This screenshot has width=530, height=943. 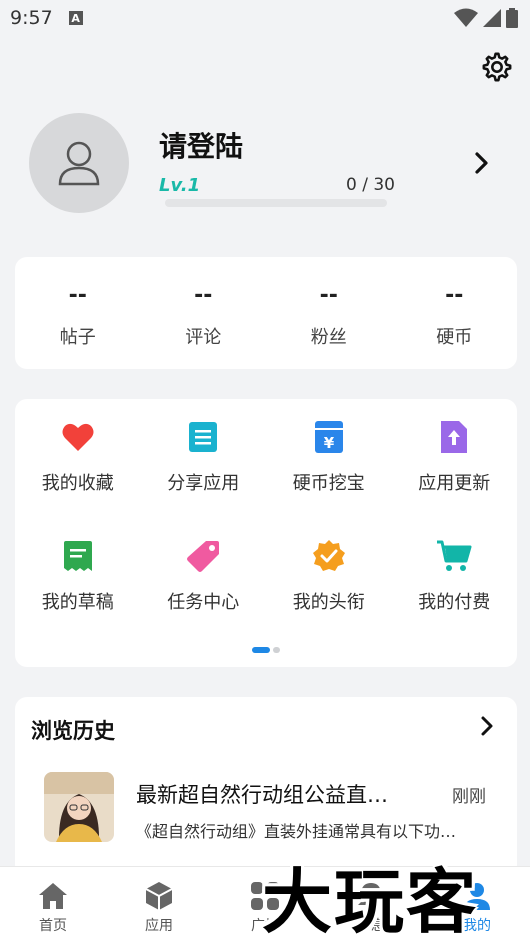 I want to click on stat-fans: -- 粉丝, so click(x=329, y=313).